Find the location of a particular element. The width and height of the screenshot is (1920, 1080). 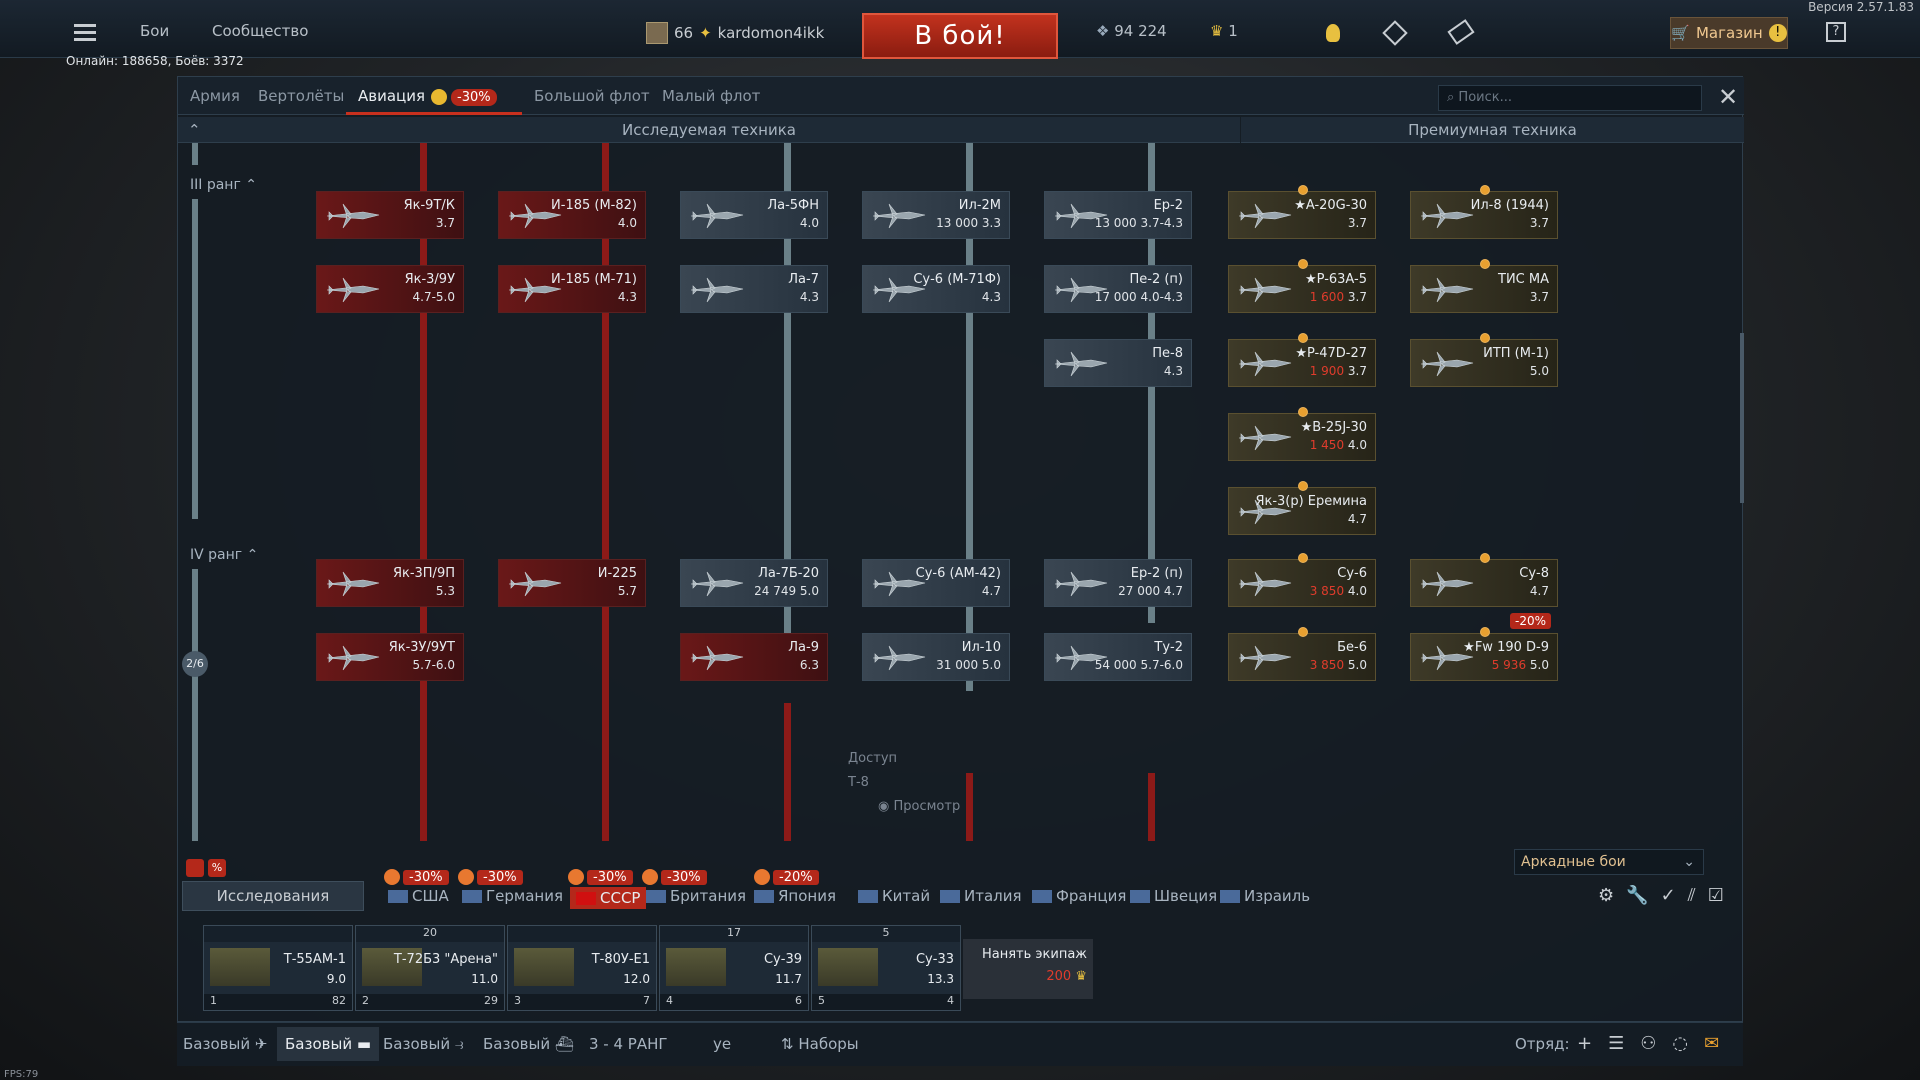

friends-icon: ⚇ is located at coordinates (1648, 1043).